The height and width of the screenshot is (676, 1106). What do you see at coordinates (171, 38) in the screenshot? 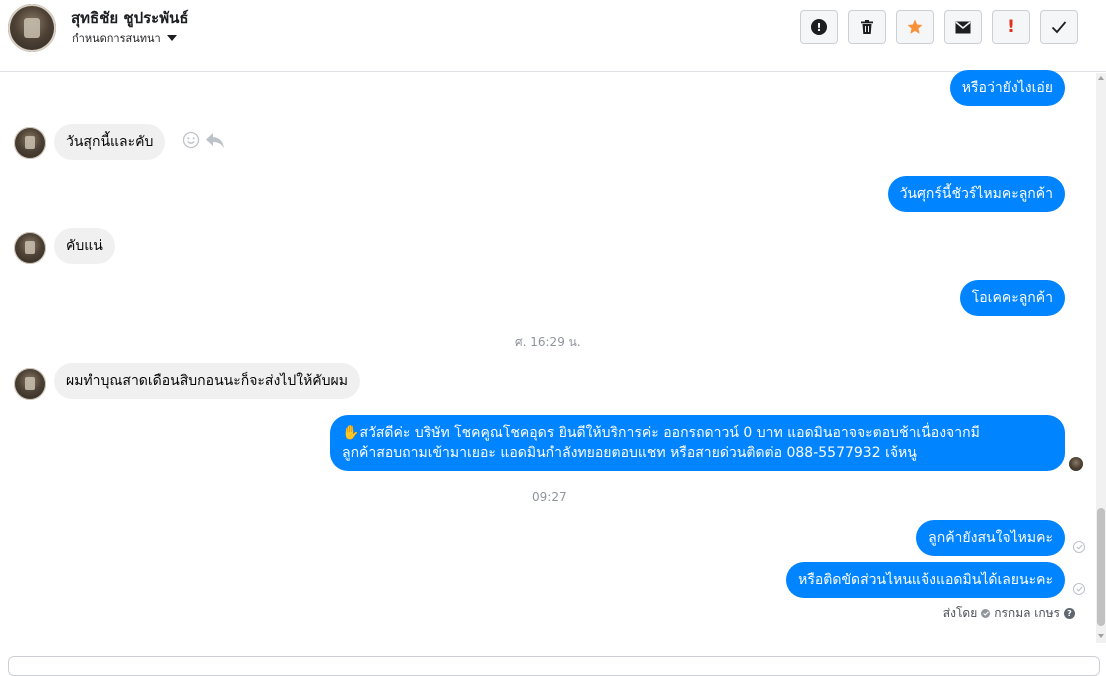
I see `caret-down-icon` at bounding box center [171, 38].